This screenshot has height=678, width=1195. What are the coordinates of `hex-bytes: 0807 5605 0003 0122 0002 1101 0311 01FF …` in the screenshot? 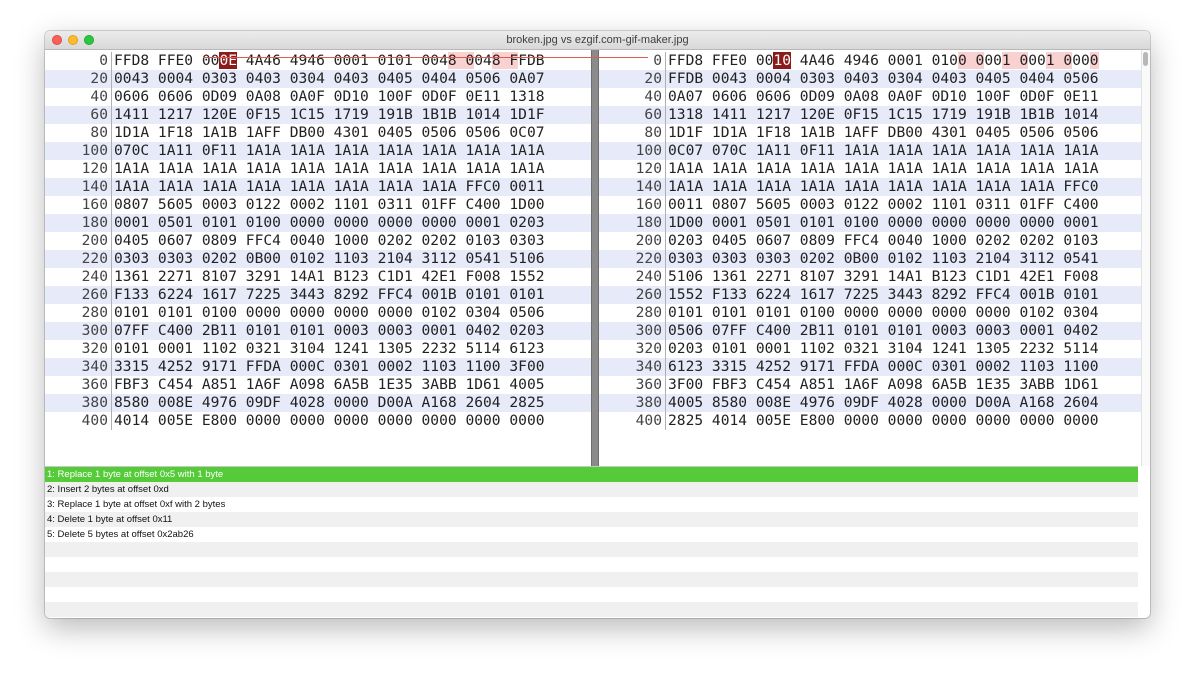 It's located at (329, 205).